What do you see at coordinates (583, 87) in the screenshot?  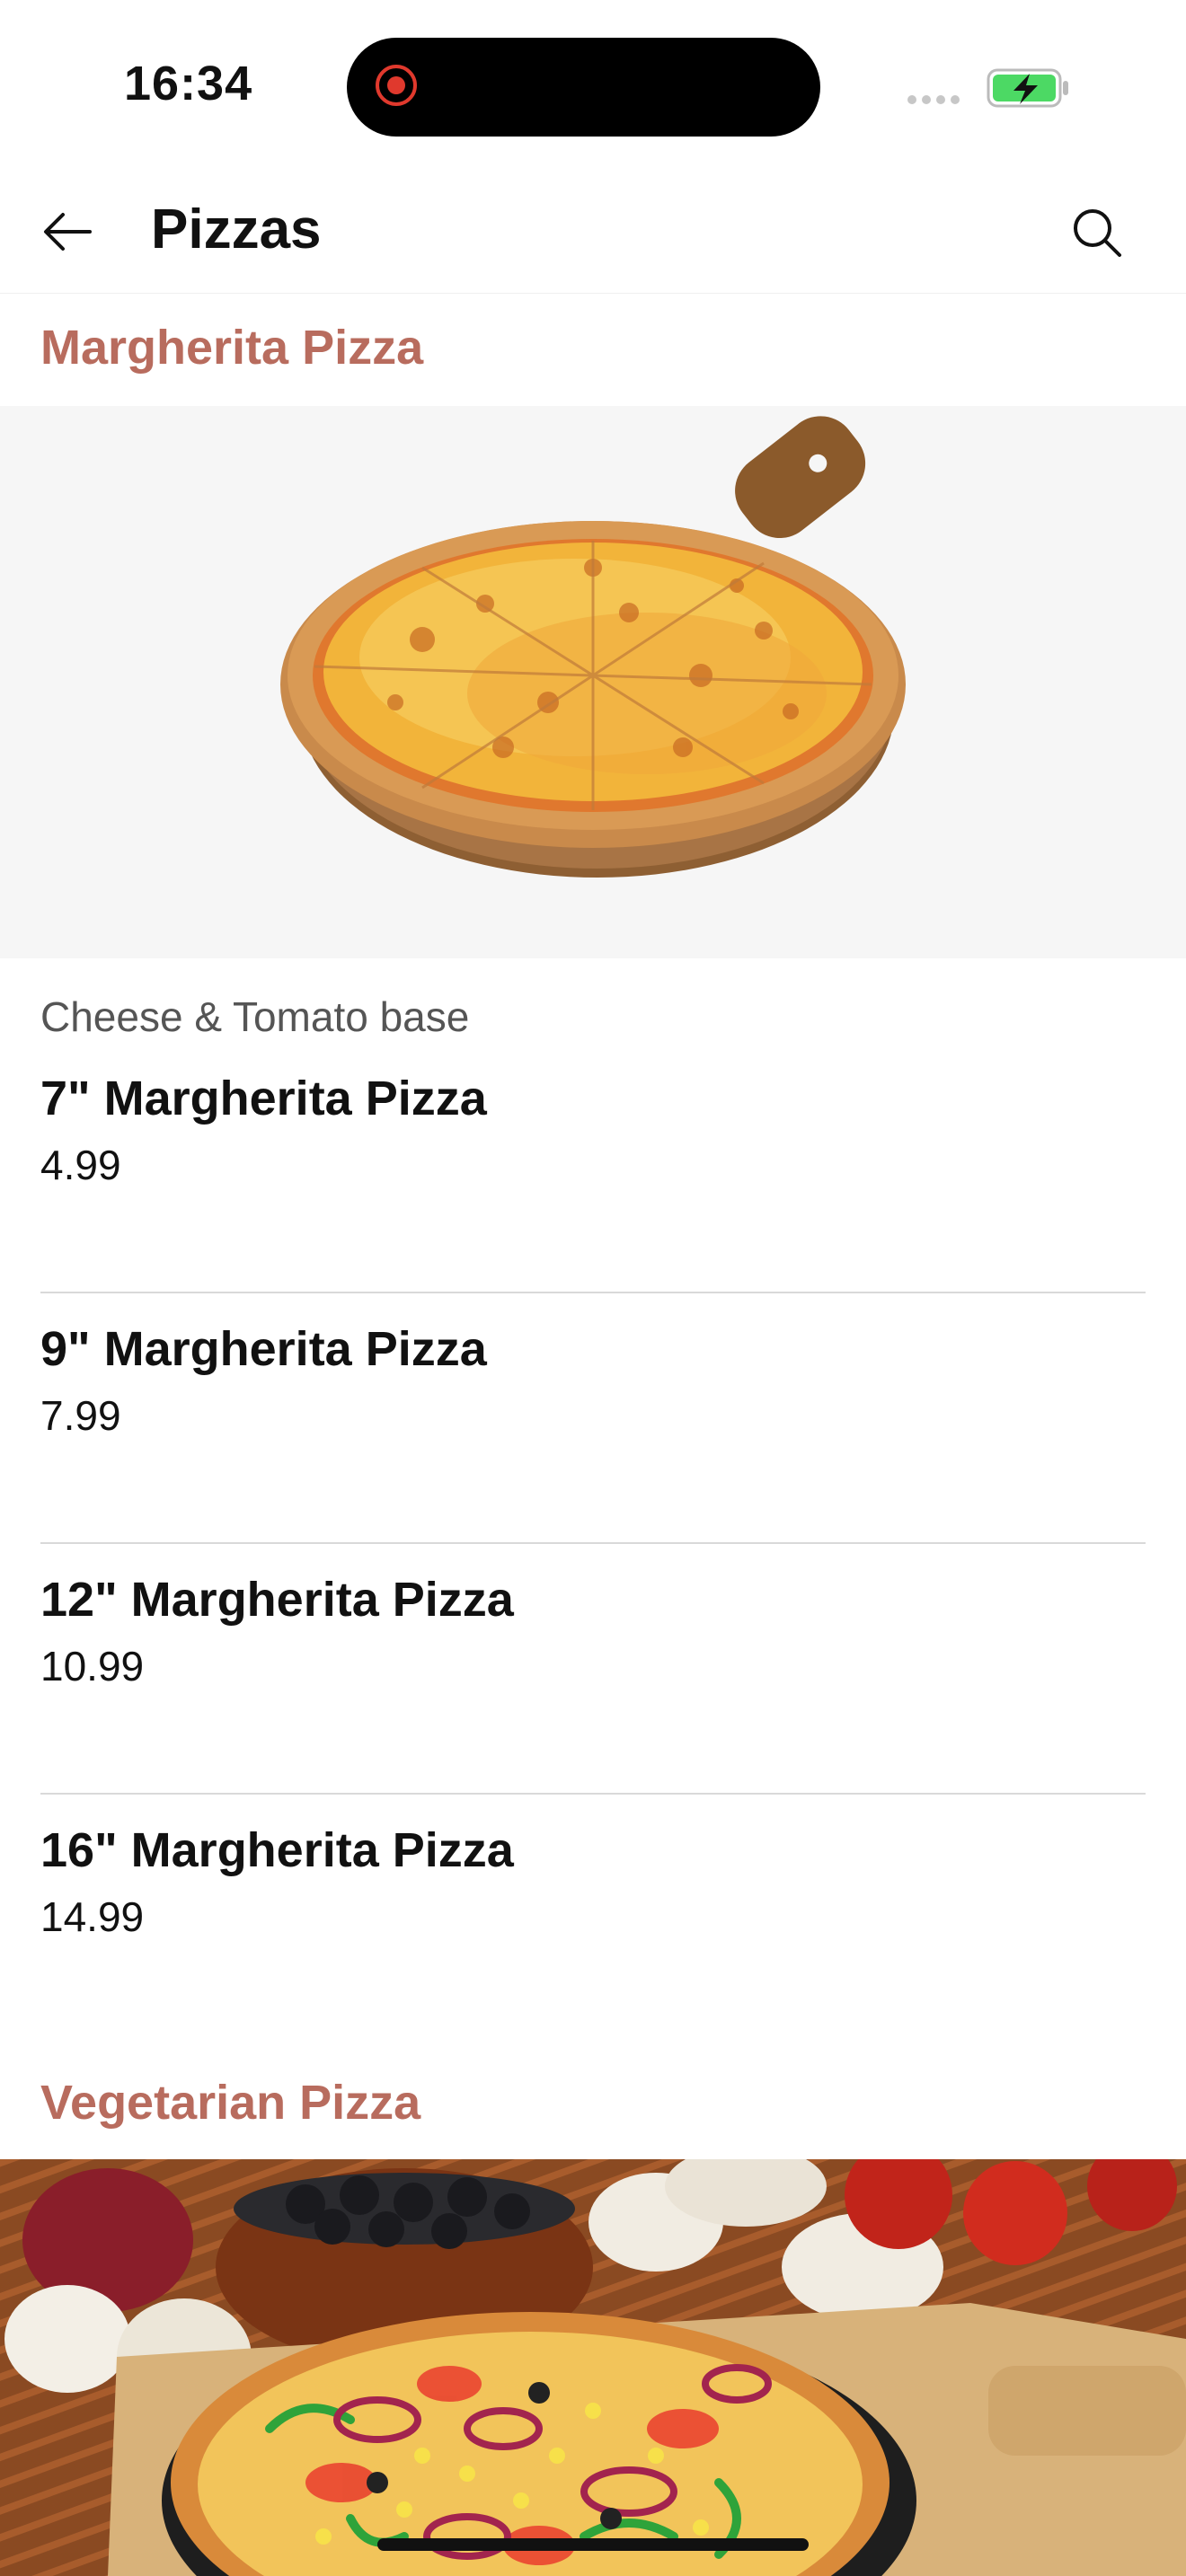 I see `dynamic-island` at bounding box center [583, 87].